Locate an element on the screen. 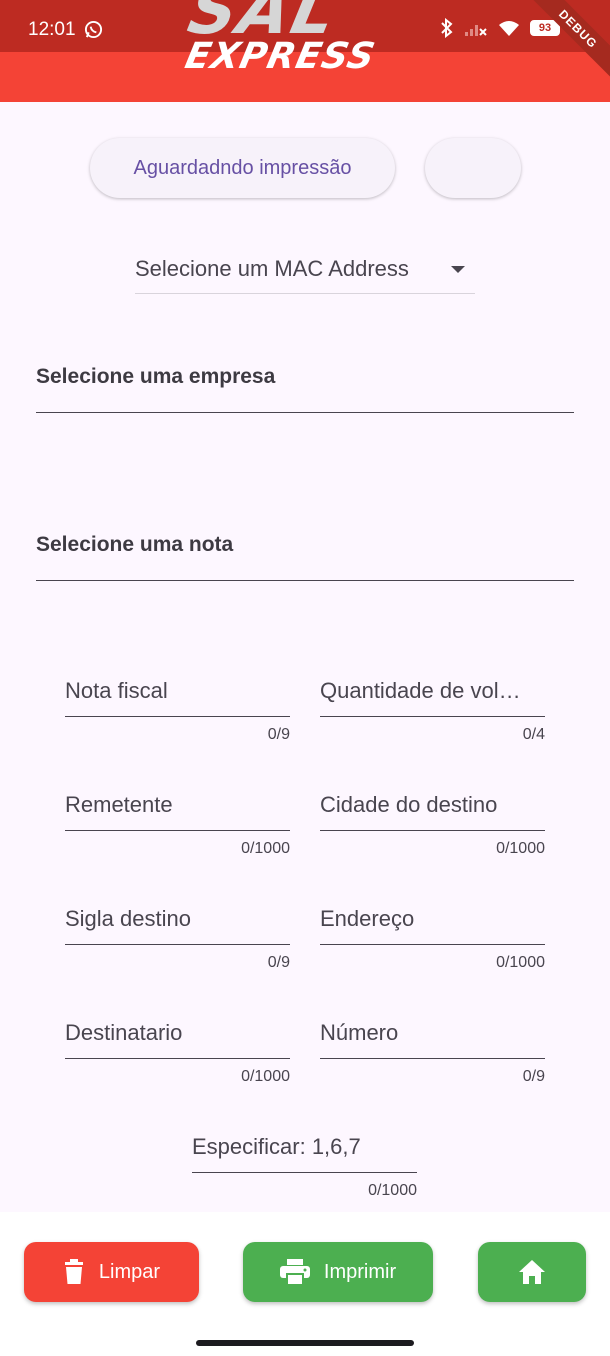 The height and width of the screenshot is (1356, 610). printer-action-button is located at coordinates (473, 168).